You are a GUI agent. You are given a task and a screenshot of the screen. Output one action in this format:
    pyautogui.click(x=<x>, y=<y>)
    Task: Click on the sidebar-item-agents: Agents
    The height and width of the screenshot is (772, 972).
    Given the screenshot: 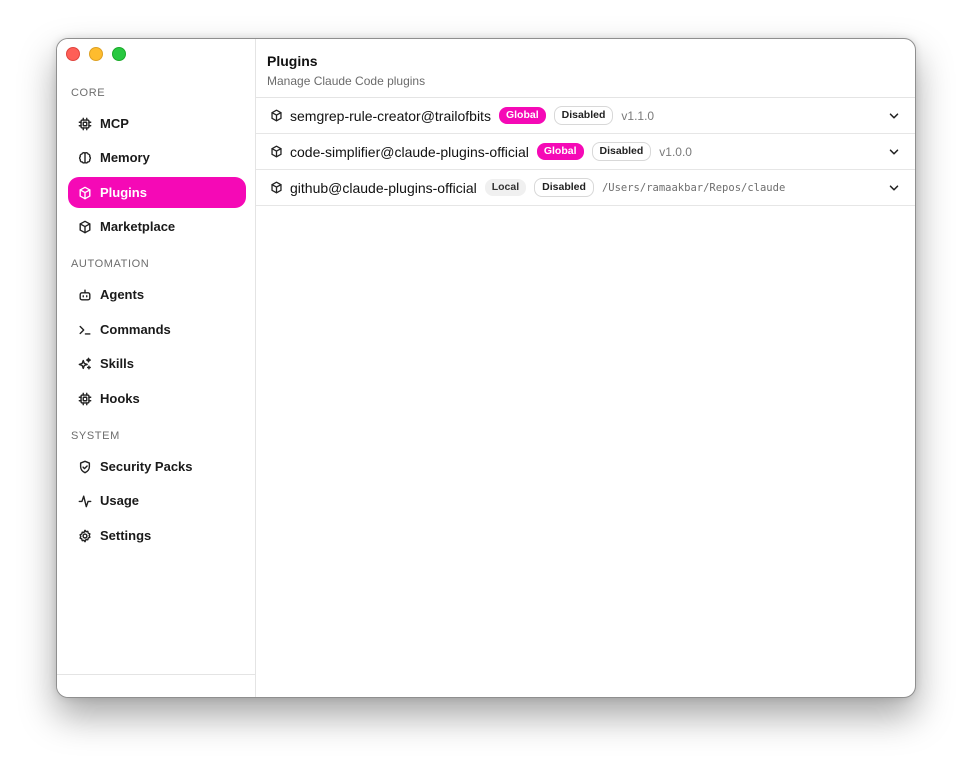 What is the action you would take?
    pyautogui.click(x=157, y=294)
    